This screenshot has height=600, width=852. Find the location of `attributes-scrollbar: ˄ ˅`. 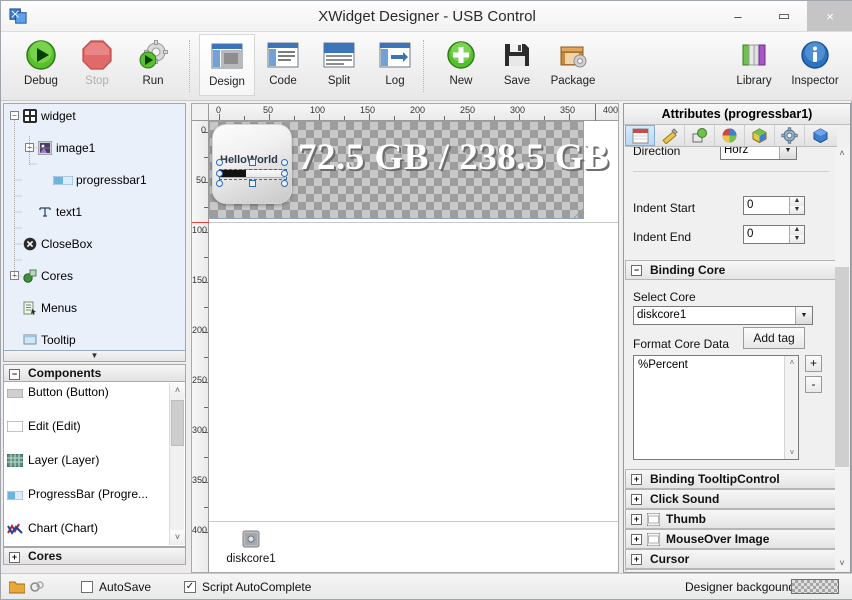

attributes-scrollbar: ˄ ˅ is located at coordinates (842, 359).